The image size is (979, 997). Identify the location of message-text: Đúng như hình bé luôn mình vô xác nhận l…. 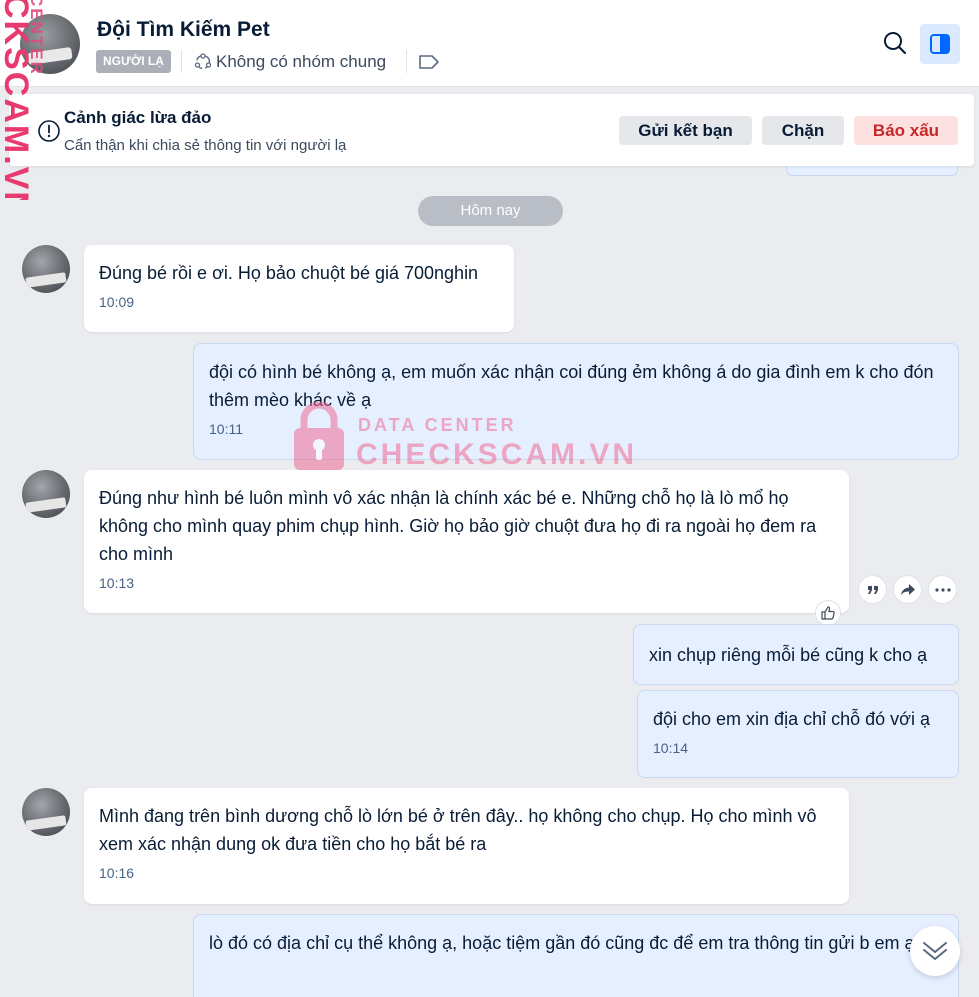
(458, 526).